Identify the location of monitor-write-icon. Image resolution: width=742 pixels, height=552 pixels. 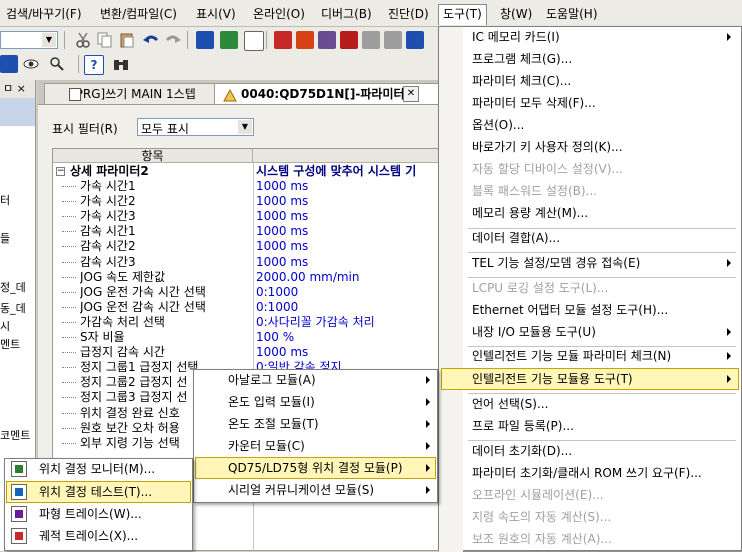
(254, 41).